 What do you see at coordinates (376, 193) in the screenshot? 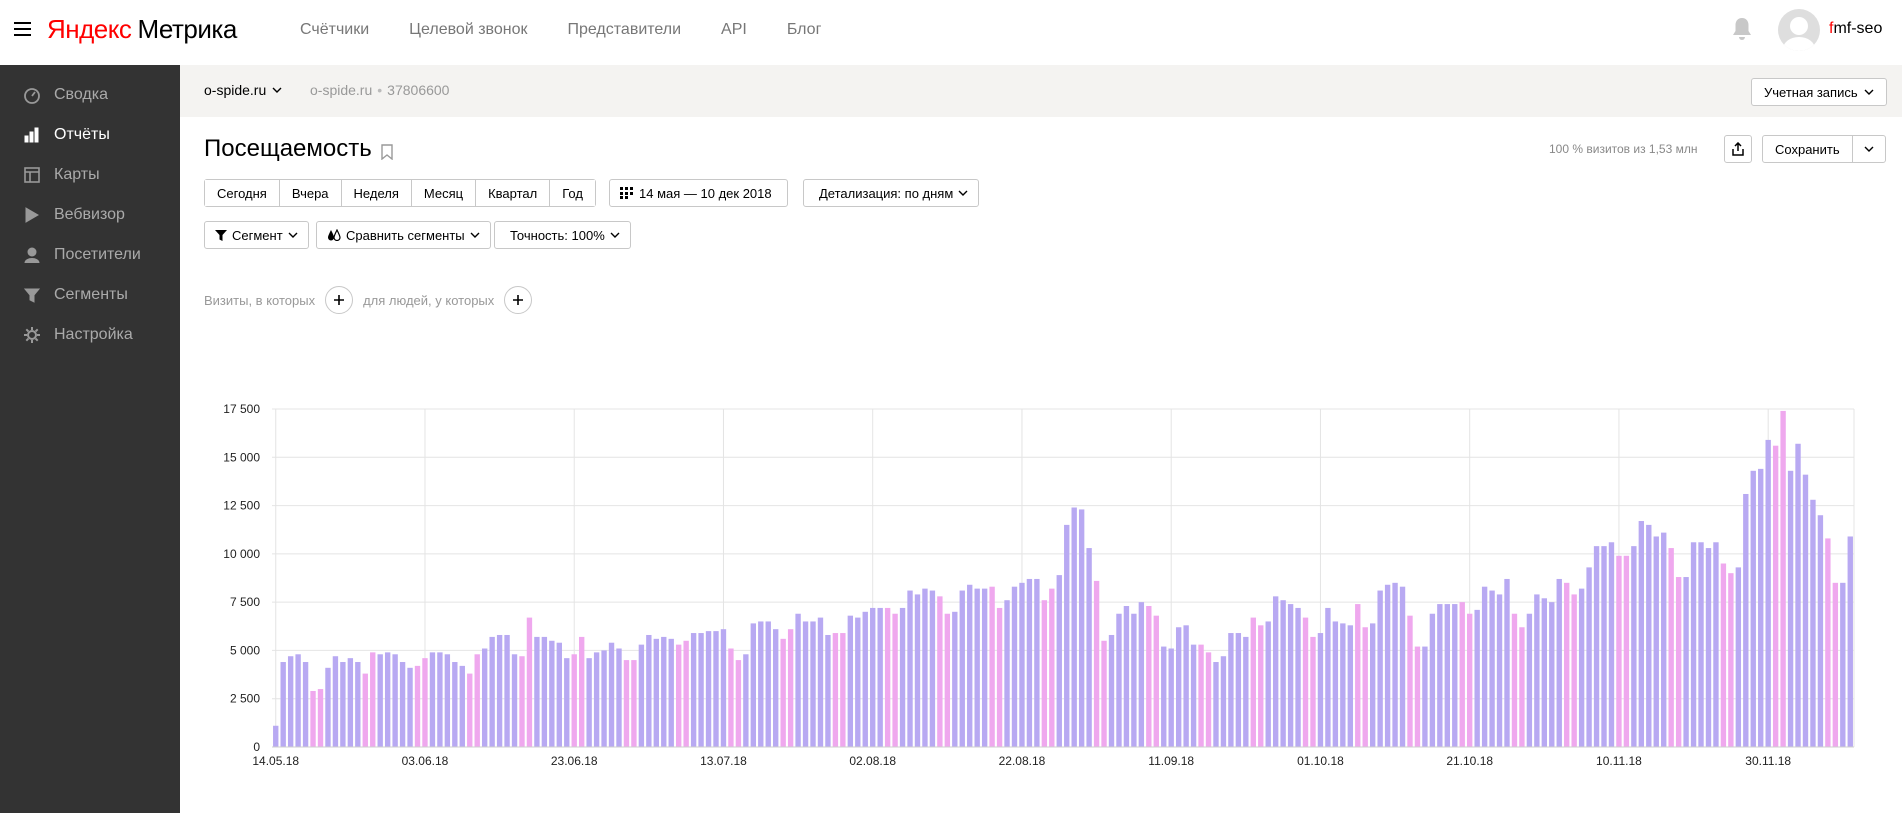
I see `period-week: Неделя` at bounding box center [376, 193].